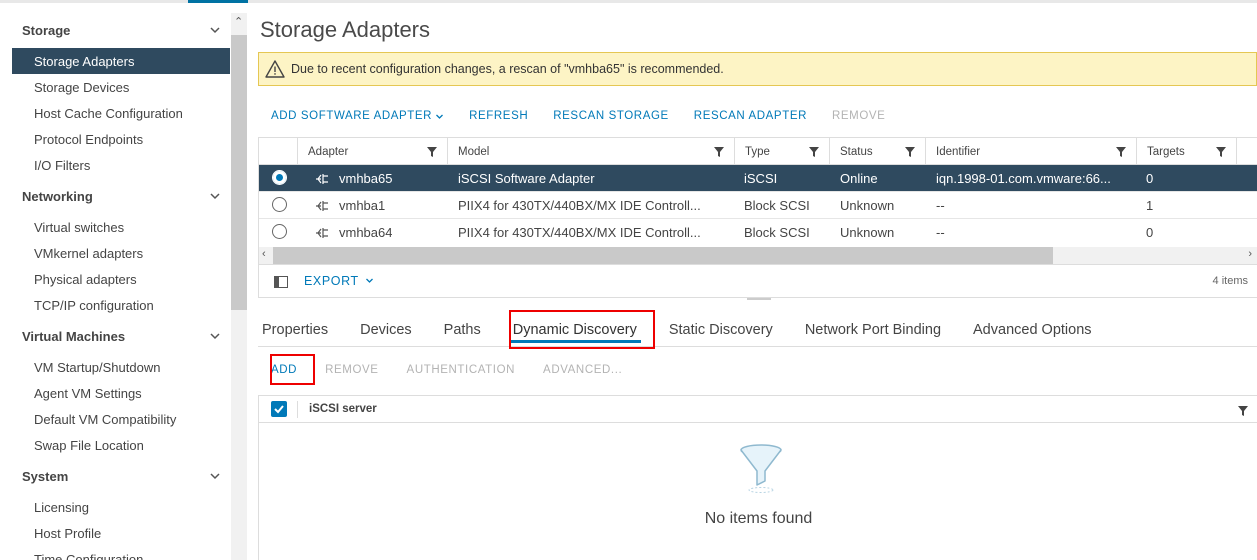 The height and width of the screenshot is (560, 1257). What do you see at coordinates (328, 151) in the screenshot?
I see `column-label: Adapter` at bounding box center [328, 151].